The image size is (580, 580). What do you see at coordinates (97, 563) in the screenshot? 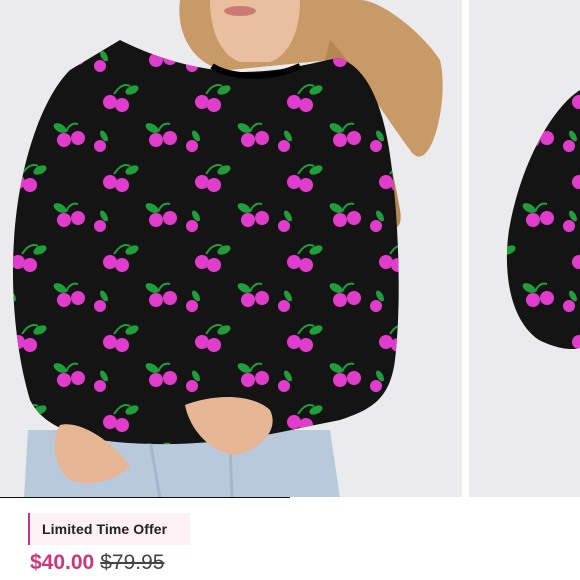
I see `price-row: $40.00 $79.95` at bounding box center [97, 563].